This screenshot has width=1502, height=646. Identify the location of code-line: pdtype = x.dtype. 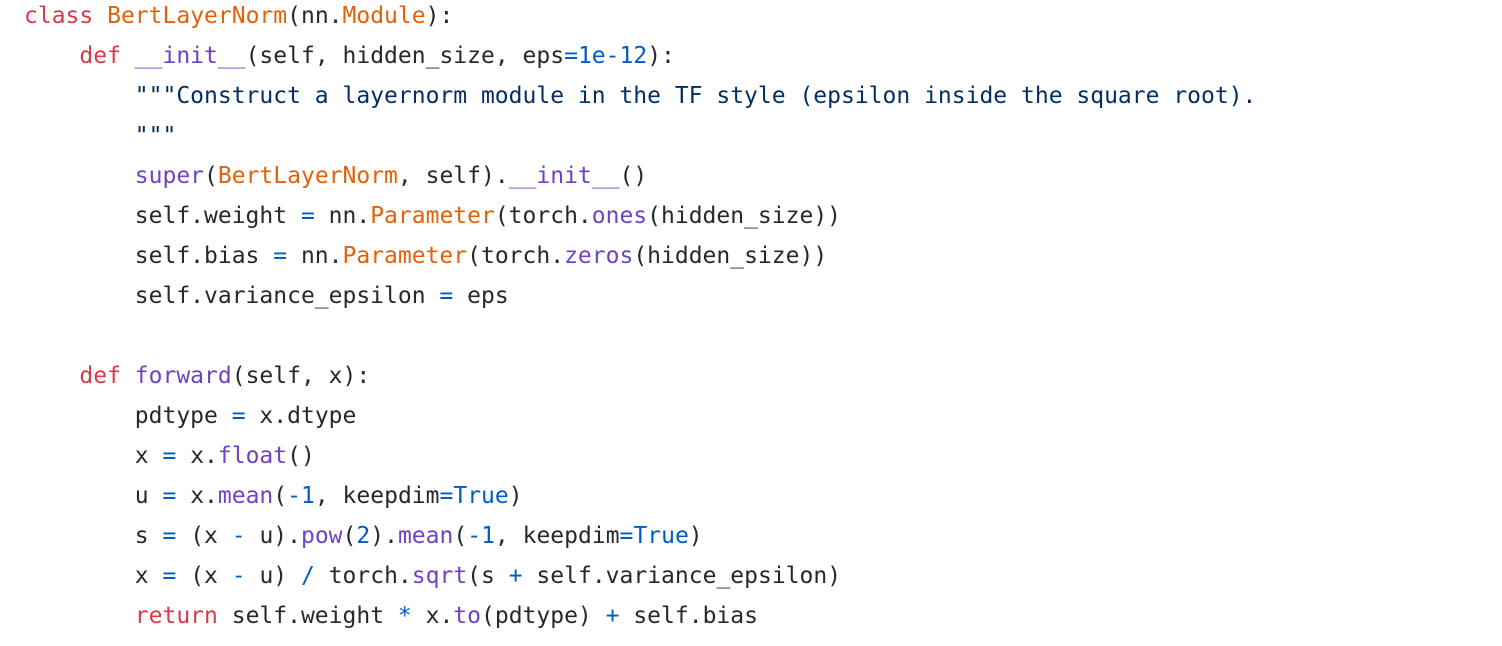
(190, 416).